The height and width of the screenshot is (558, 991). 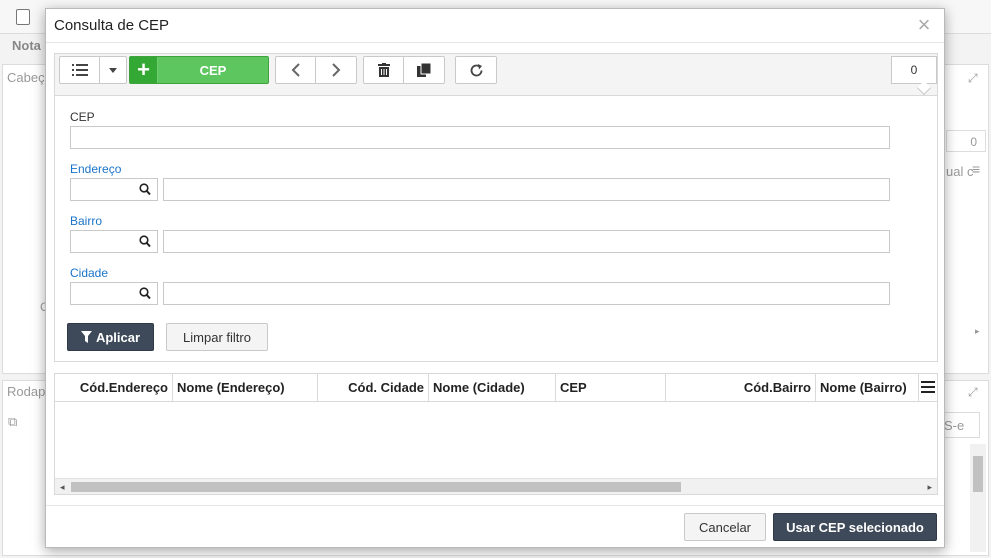 I want to click on endereco-label: Endereço, so click(x=95, y=169).